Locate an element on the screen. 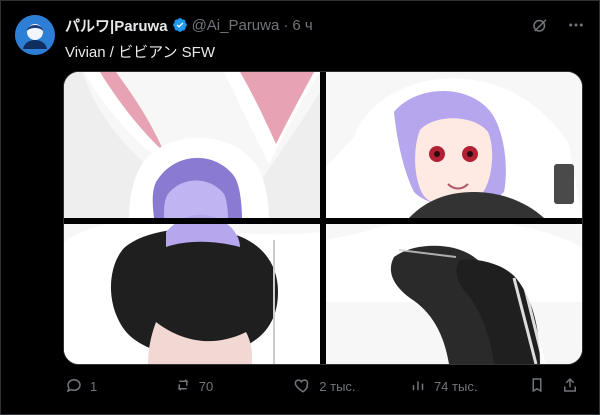 This screenshot has height=415, width=600. tweet-actions: 1 70 2 тыс. 74 тыс. is located at coordinates (325, 386).